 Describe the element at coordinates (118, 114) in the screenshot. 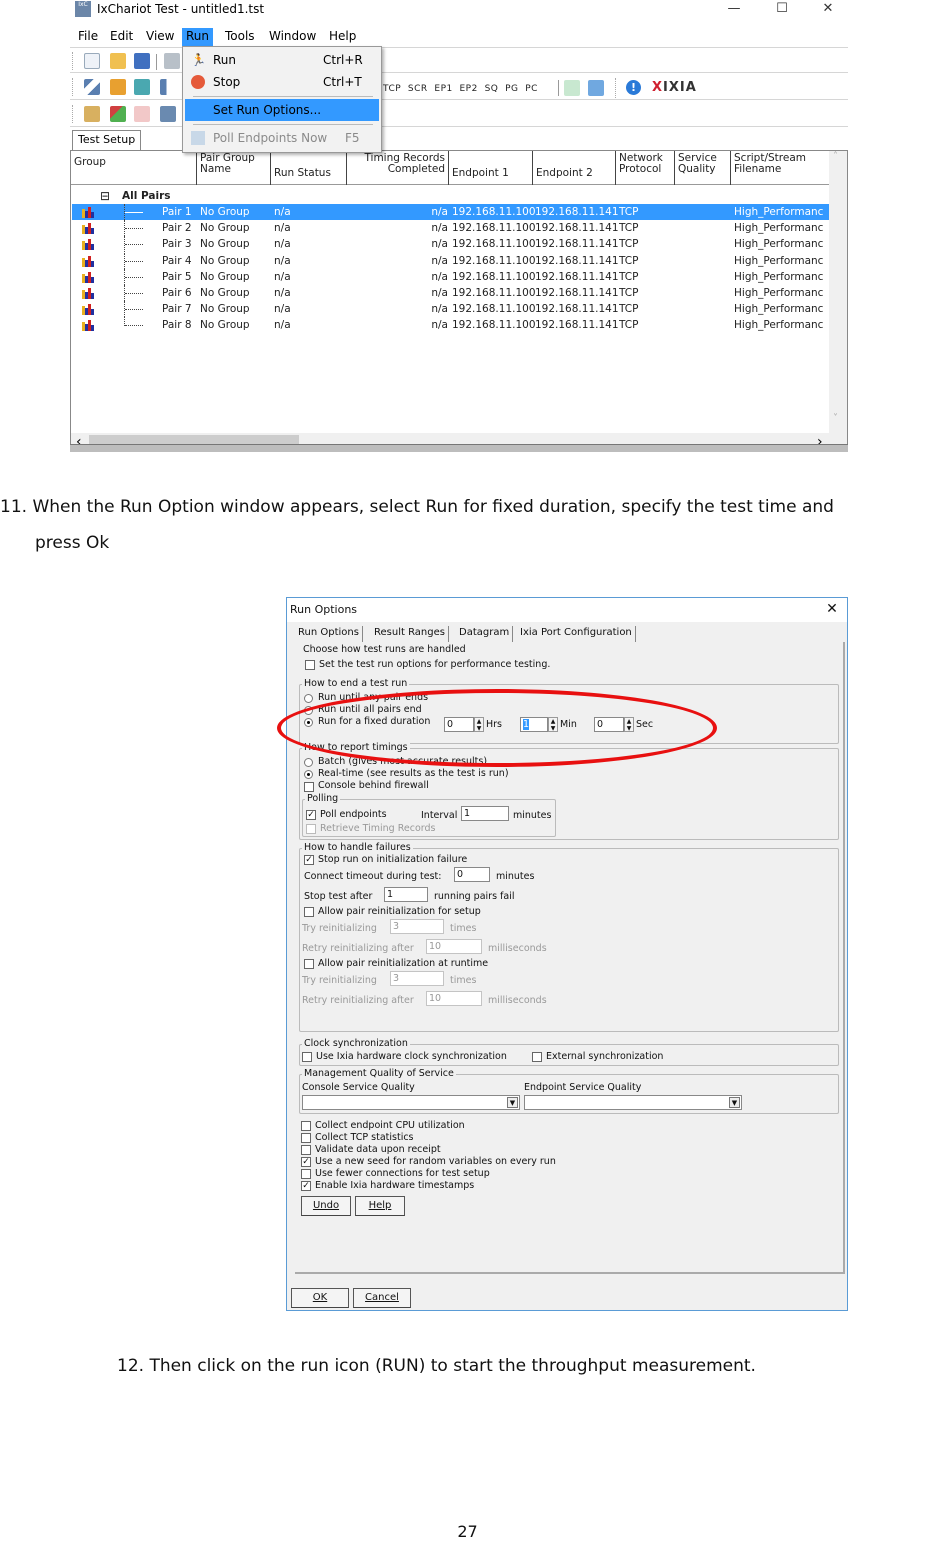

I see `green-run-icon` at that location.